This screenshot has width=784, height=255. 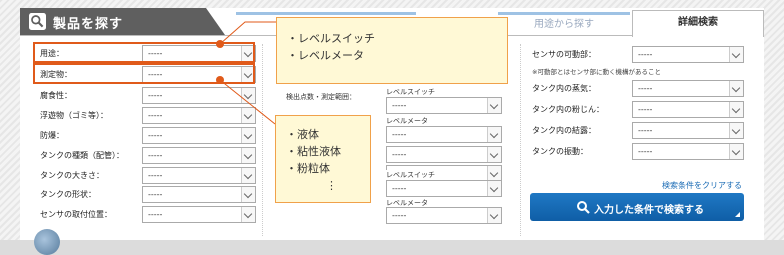 I want to click on callout-sensor-types: ・レベルスイッチ ・レベルメータ, so click(x=392, y=50).